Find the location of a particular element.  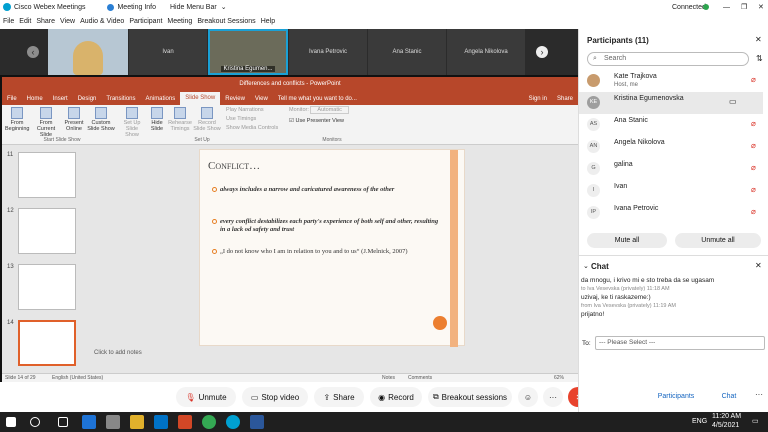

participant-row: I Ivan ⌀ is located at coordinates (671, 191).